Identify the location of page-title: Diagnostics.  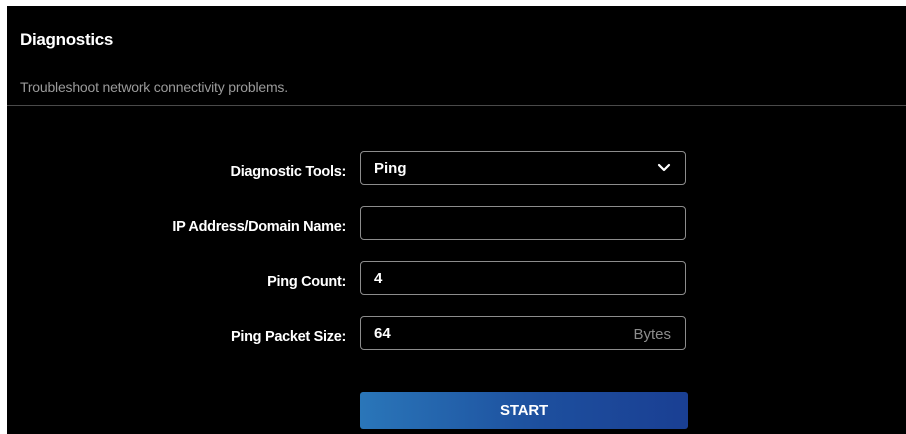
(67, 39).